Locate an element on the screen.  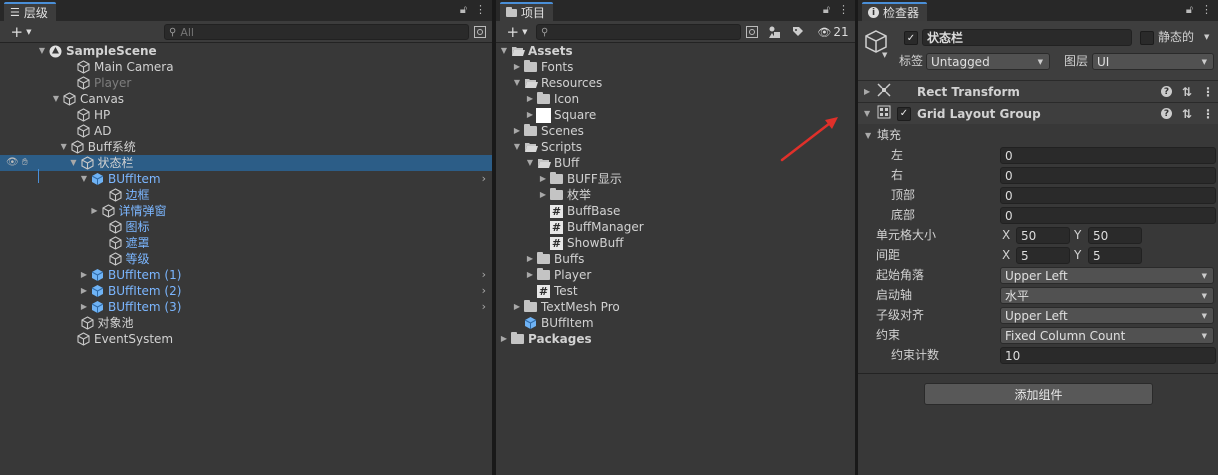
child-alignment-dropdown: Upper Left is located at coordinates (1107, 315).